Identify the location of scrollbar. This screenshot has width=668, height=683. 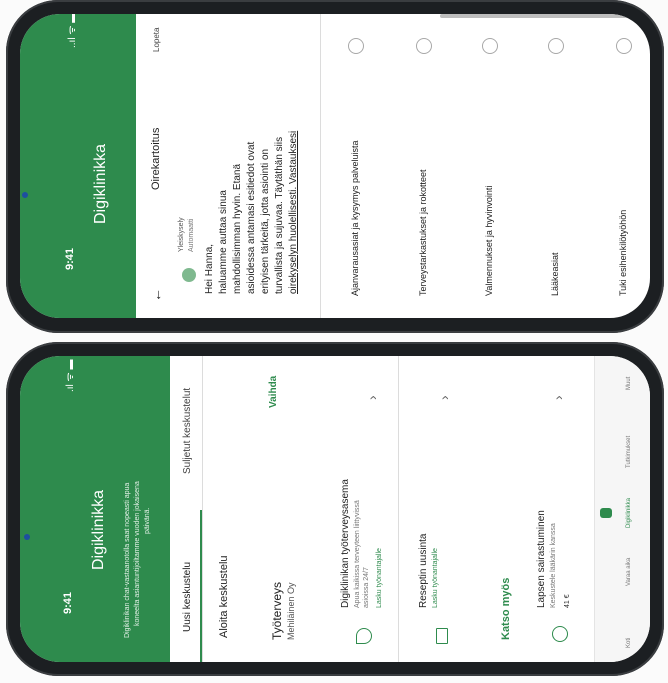
(540, 16).